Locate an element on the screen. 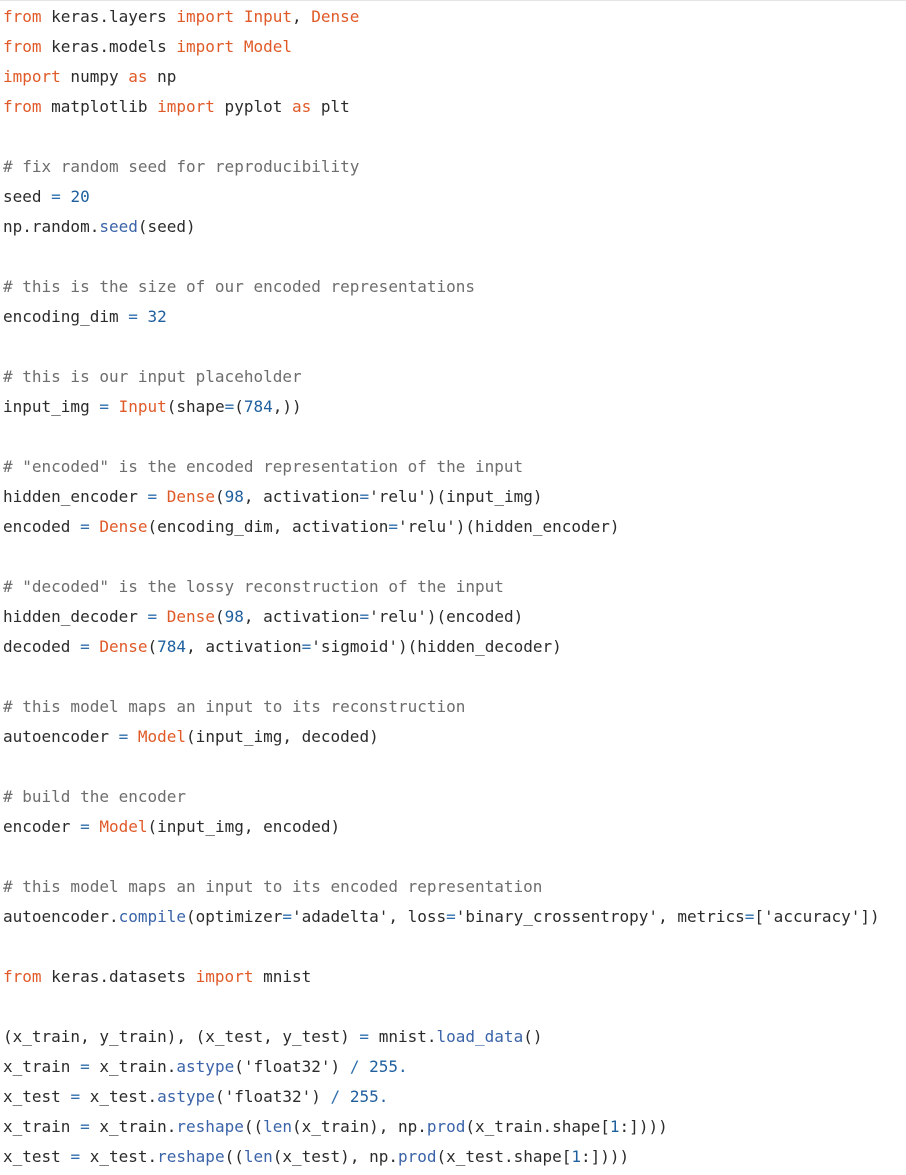 This screenshot has height=1175, width=906. code-token: 32 is located at coordinates (157, 316).